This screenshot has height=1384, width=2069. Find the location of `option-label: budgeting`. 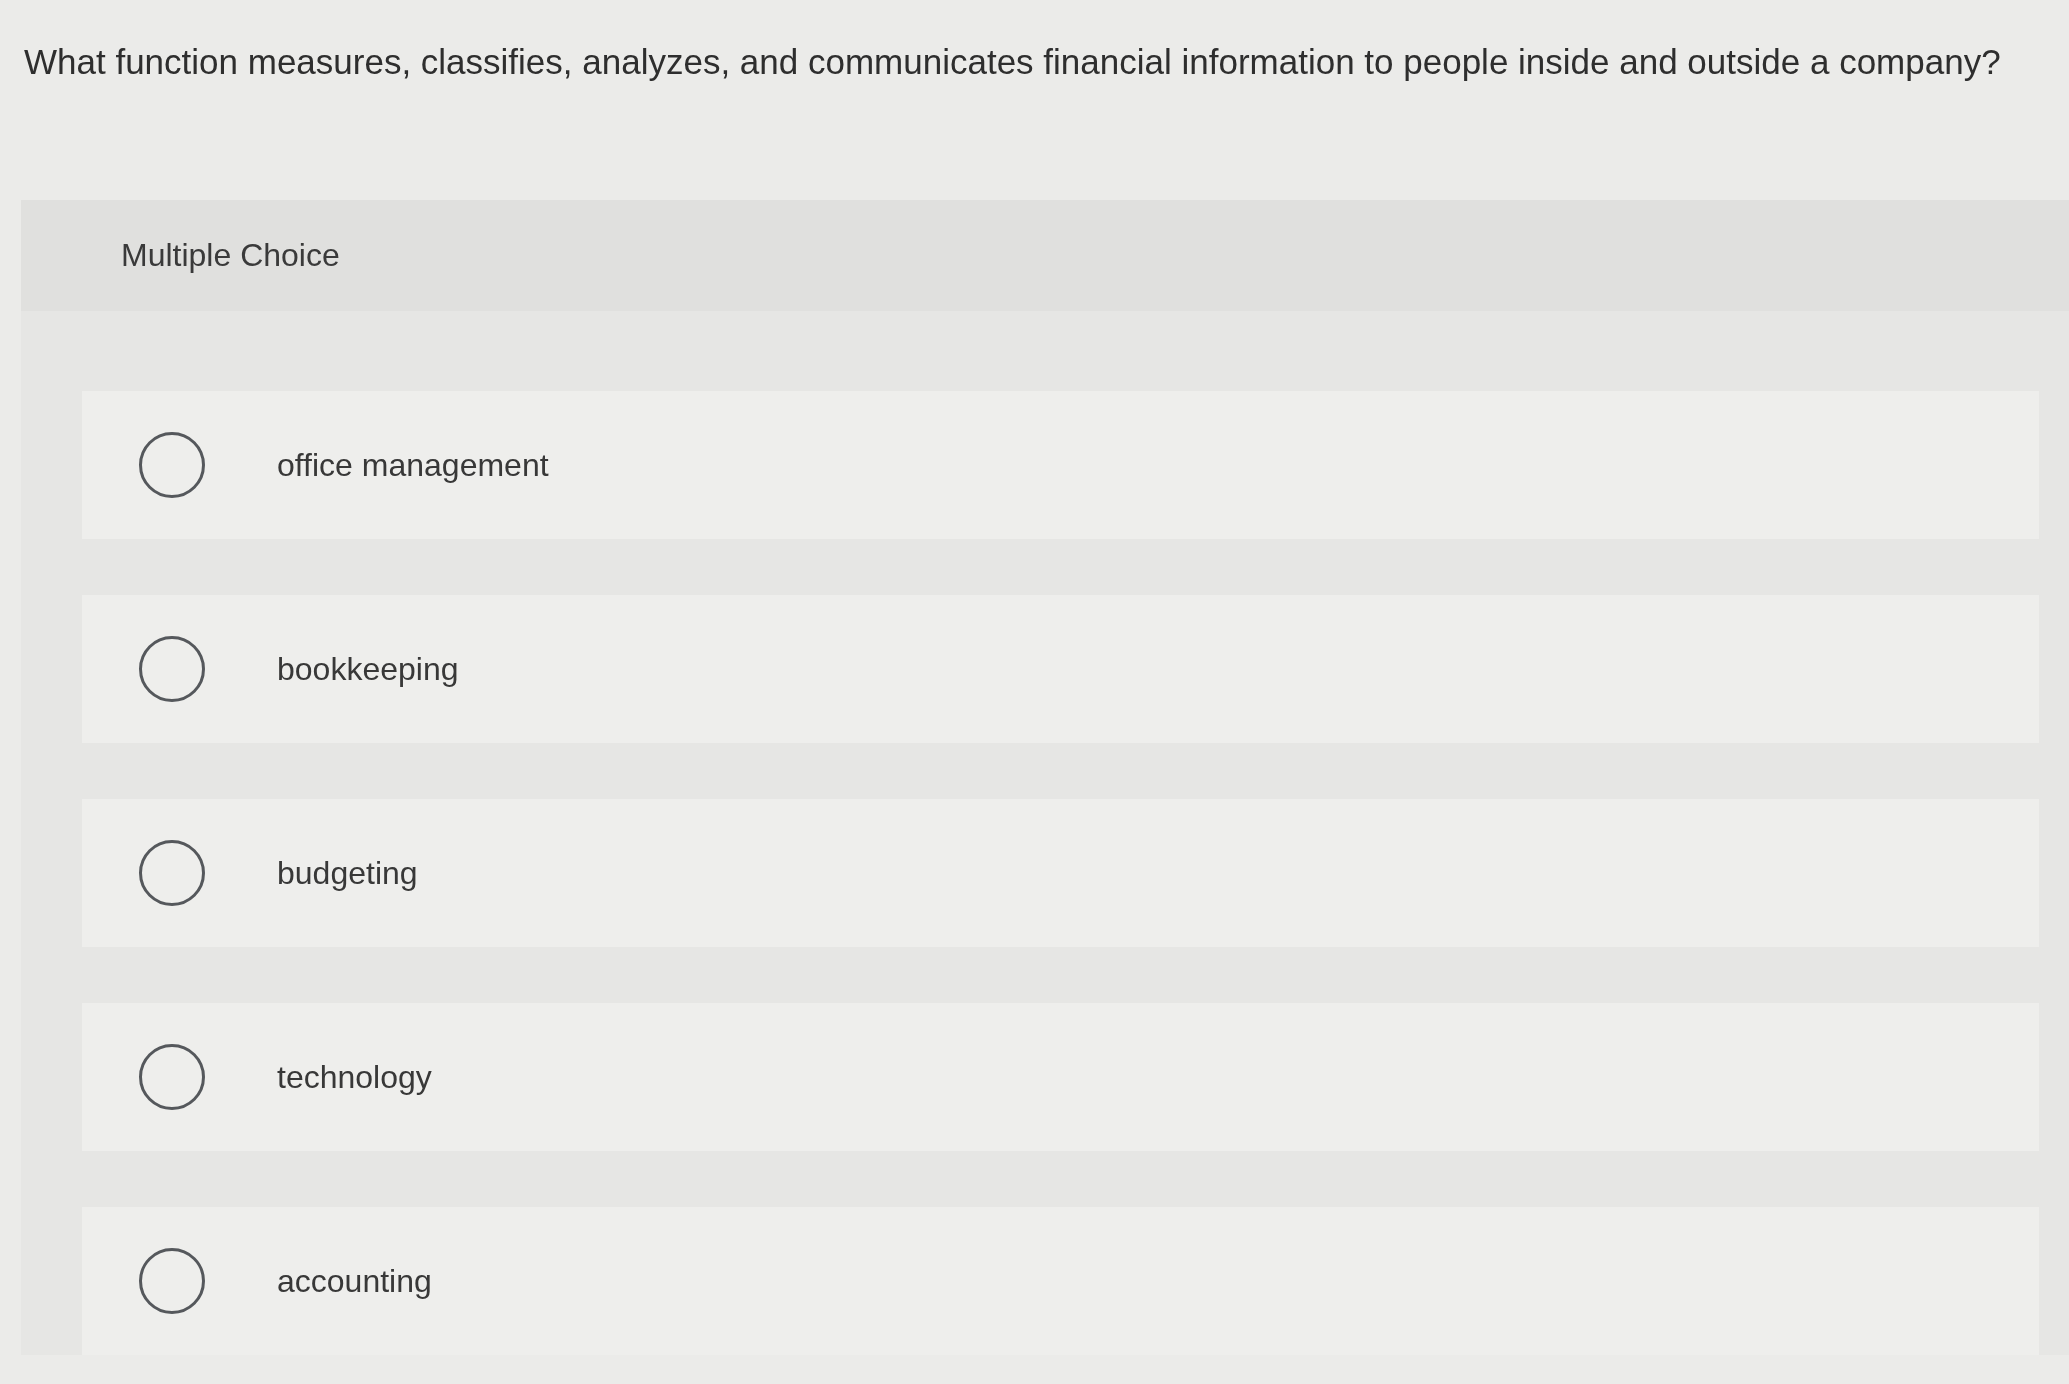

option-label: budgeting is located at coordinates (347, 873).